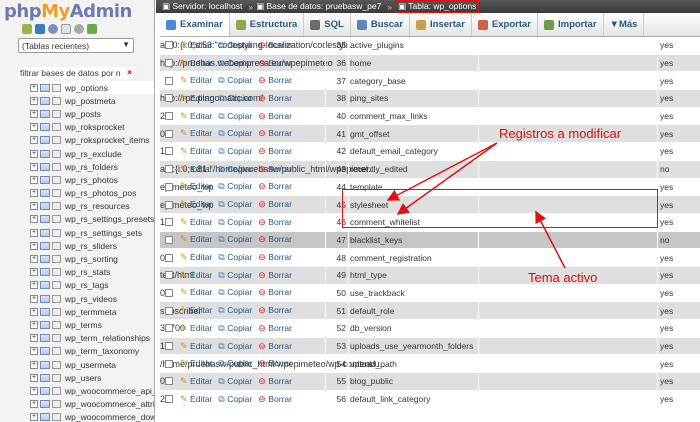  What do you see at coordinates (92, 219) in the screenshot?
I see `sidebar-table-item: + wp_rs_settings_presets` at bounding box center [92, 219].